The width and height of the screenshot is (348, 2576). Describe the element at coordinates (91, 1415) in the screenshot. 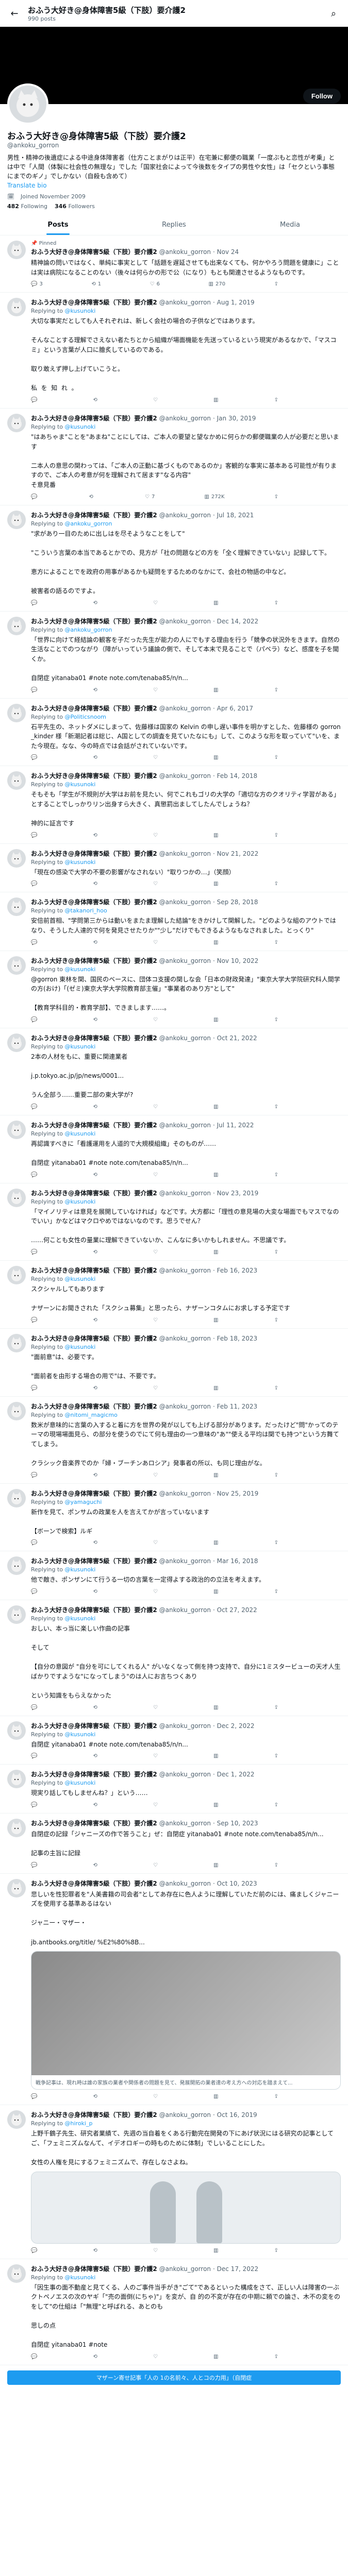

I see `reply-handle: @nitomi_magicmo` at that location.